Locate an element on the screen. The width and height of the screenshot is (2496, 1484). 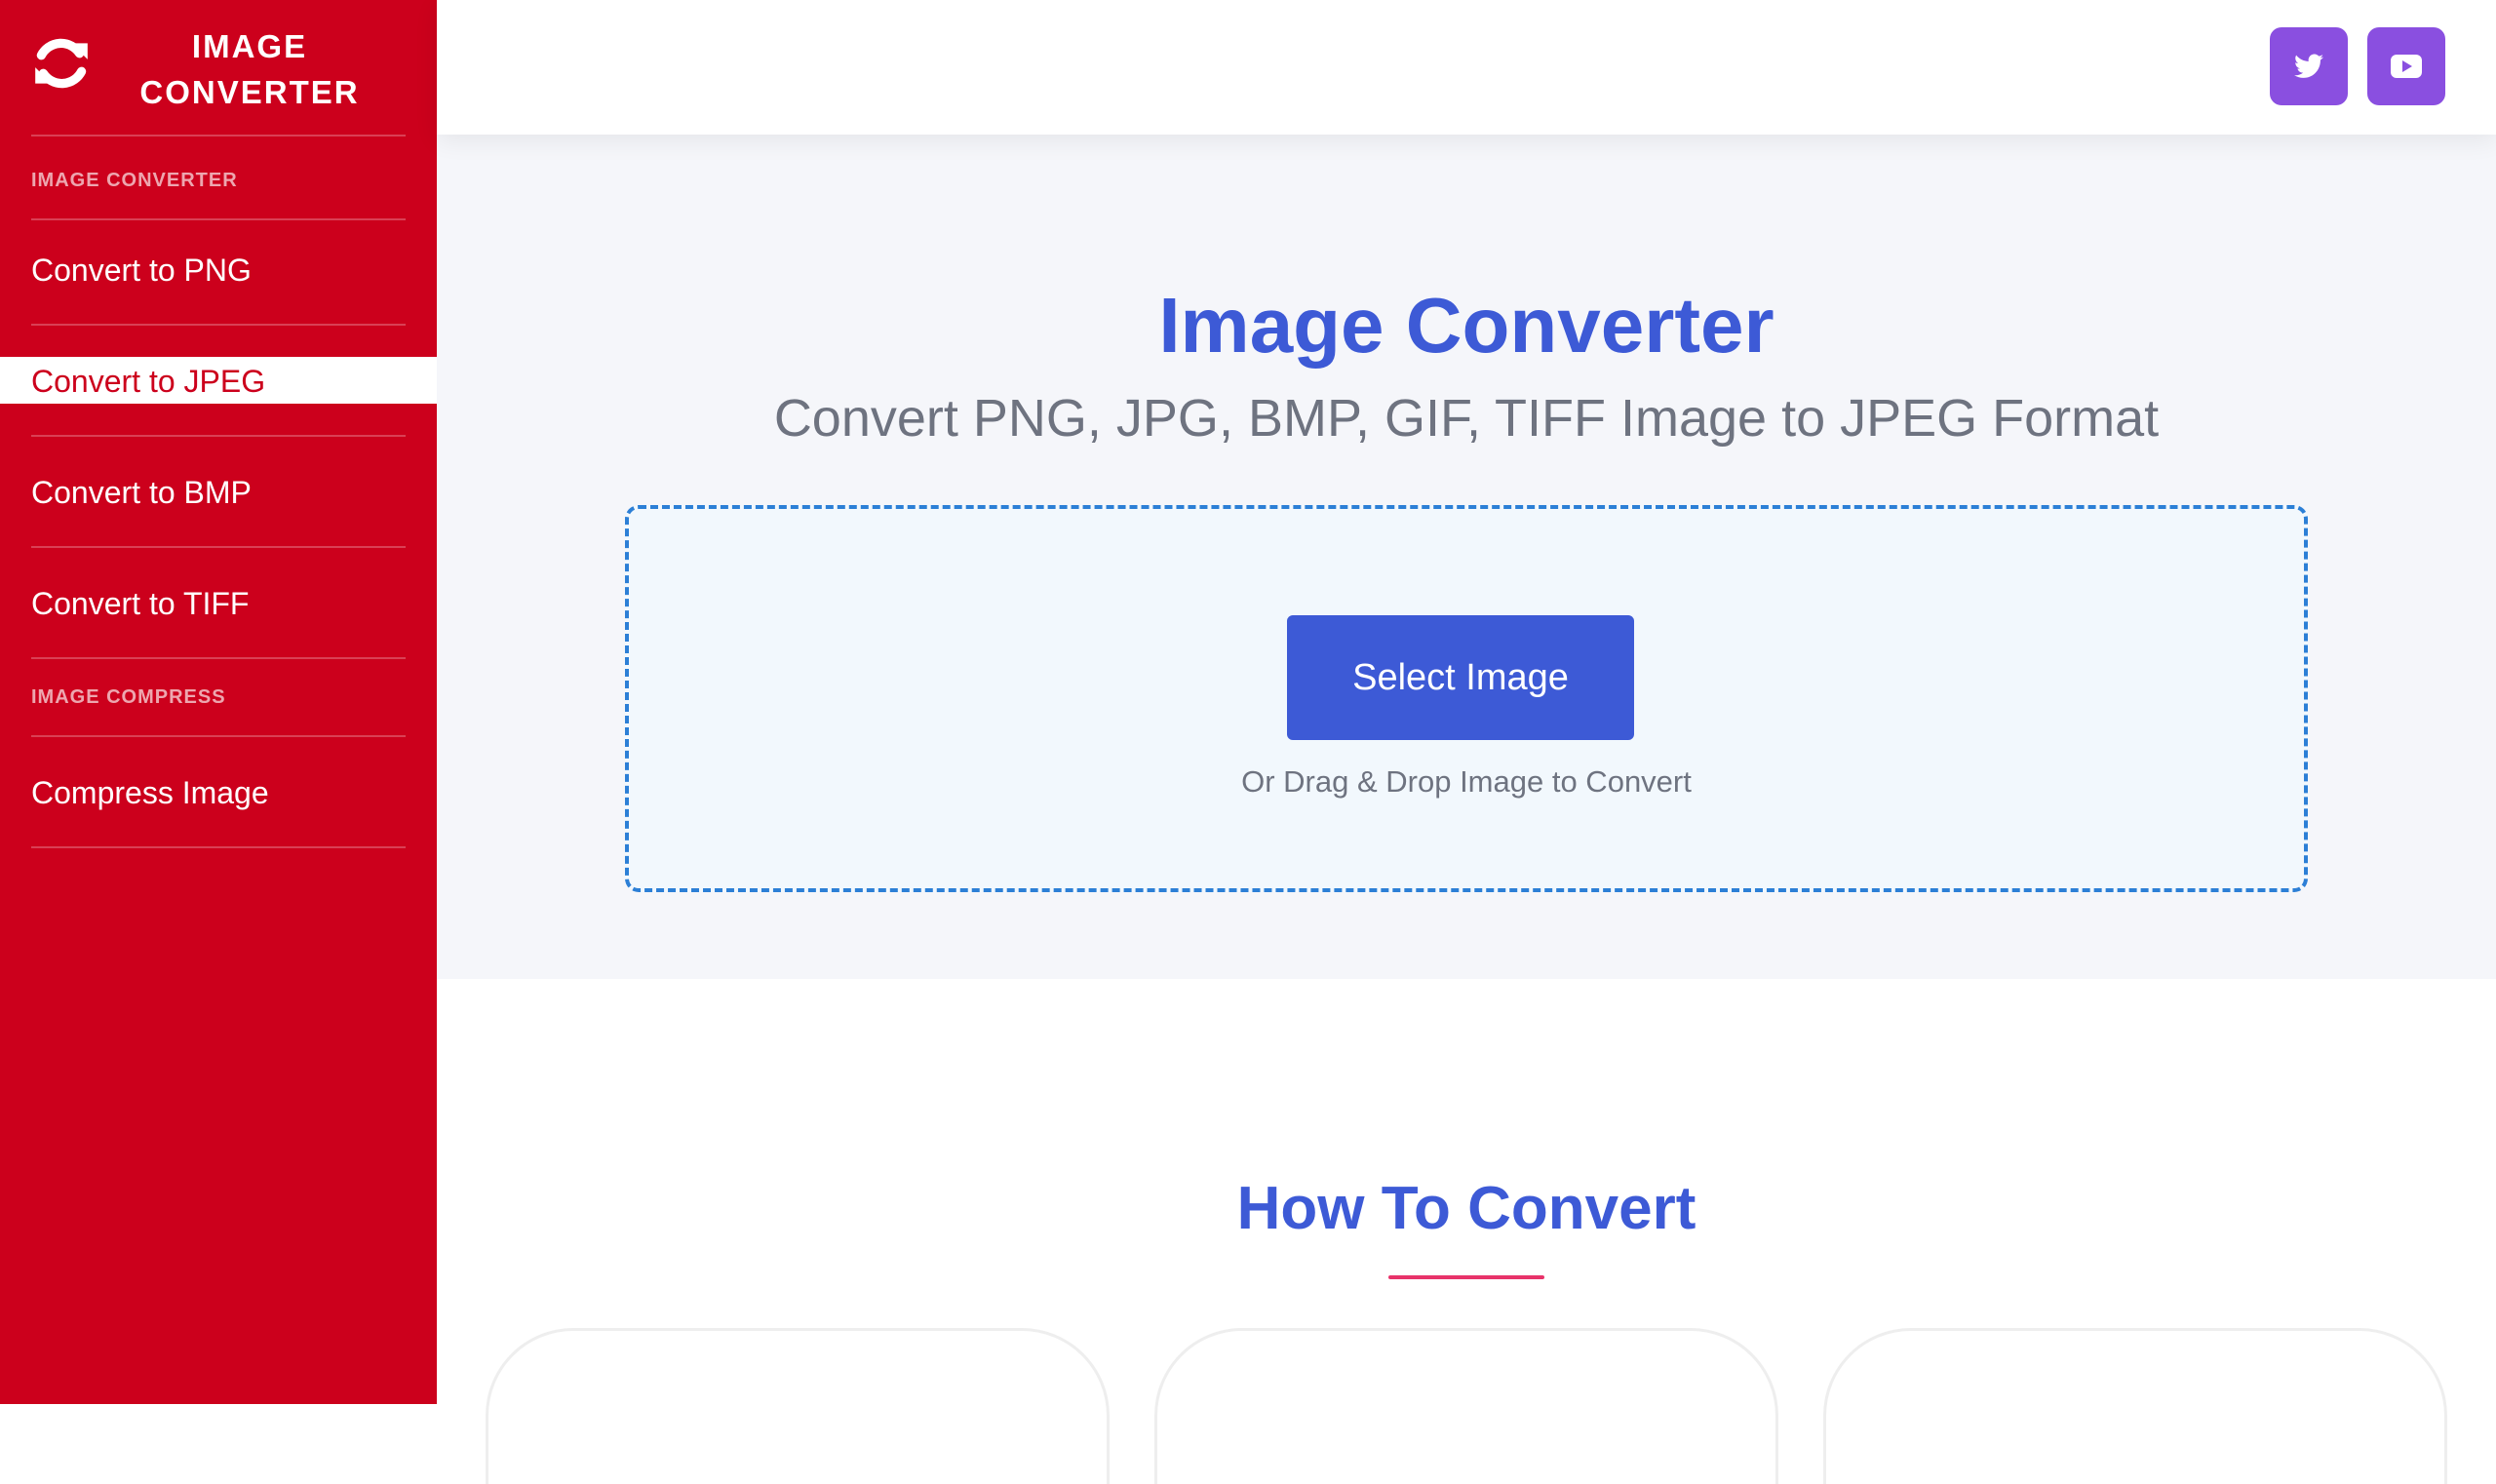
sidebar-item-convert-to-png: Convert to PNG is located at coordinates (218, 270).